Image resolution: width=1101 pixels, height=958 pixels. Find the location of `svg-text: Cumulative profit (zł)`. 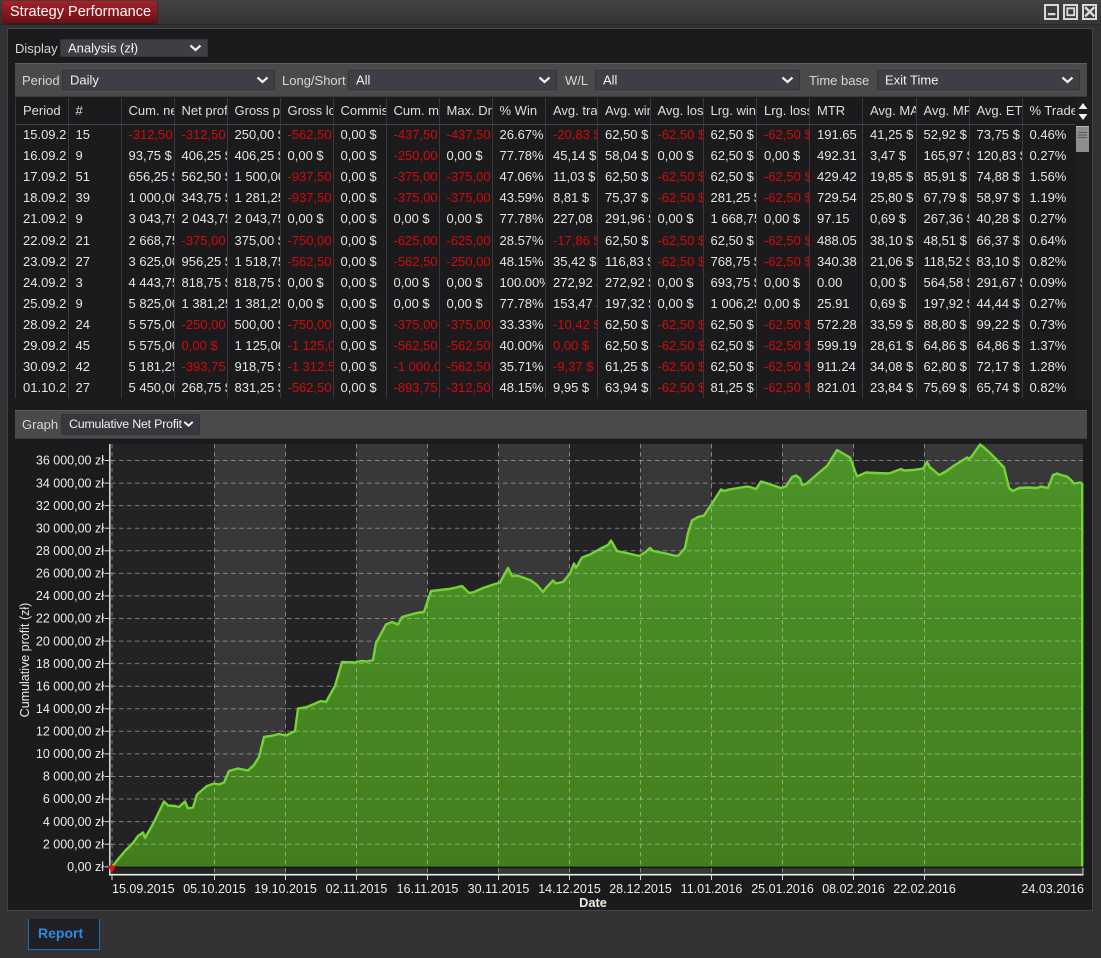

svg-text: Cumulative profit (zł) is located at coordinates (25, 660).